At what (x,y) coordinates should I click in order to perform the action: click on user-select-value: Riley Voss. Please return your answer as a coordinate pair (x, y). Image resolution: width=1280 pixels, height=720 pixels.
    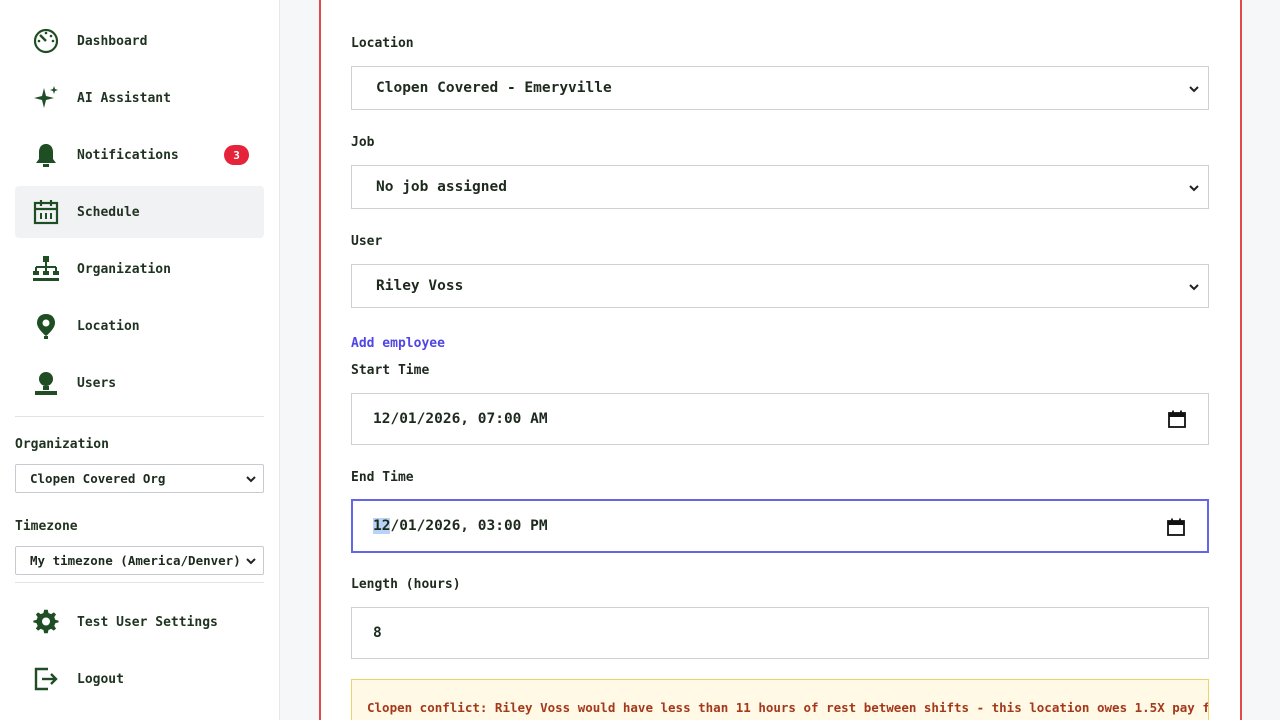
    Looking at the image, I should click on (420, 286).